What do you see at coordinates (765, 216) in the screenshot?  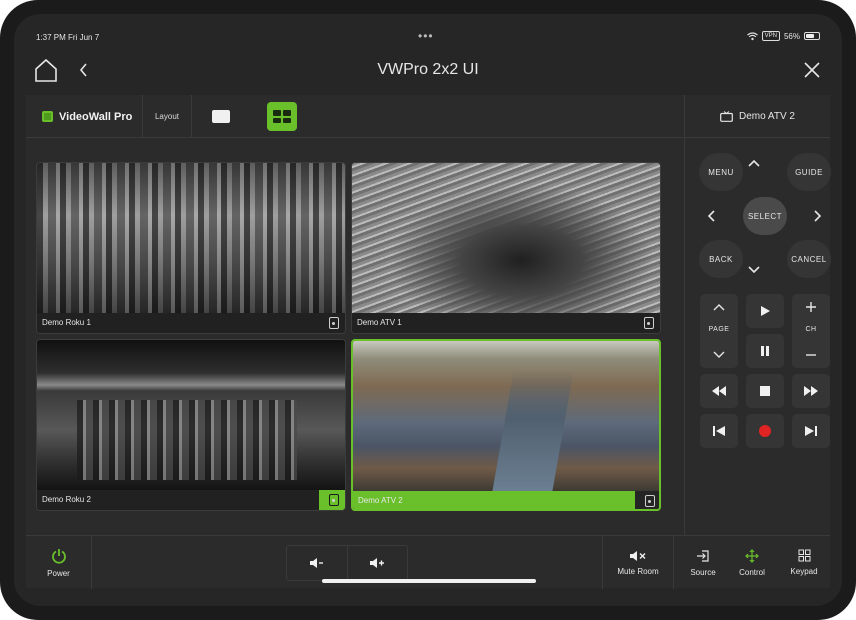 I see `select-button: SELECT` at bounding box center [765, 216].